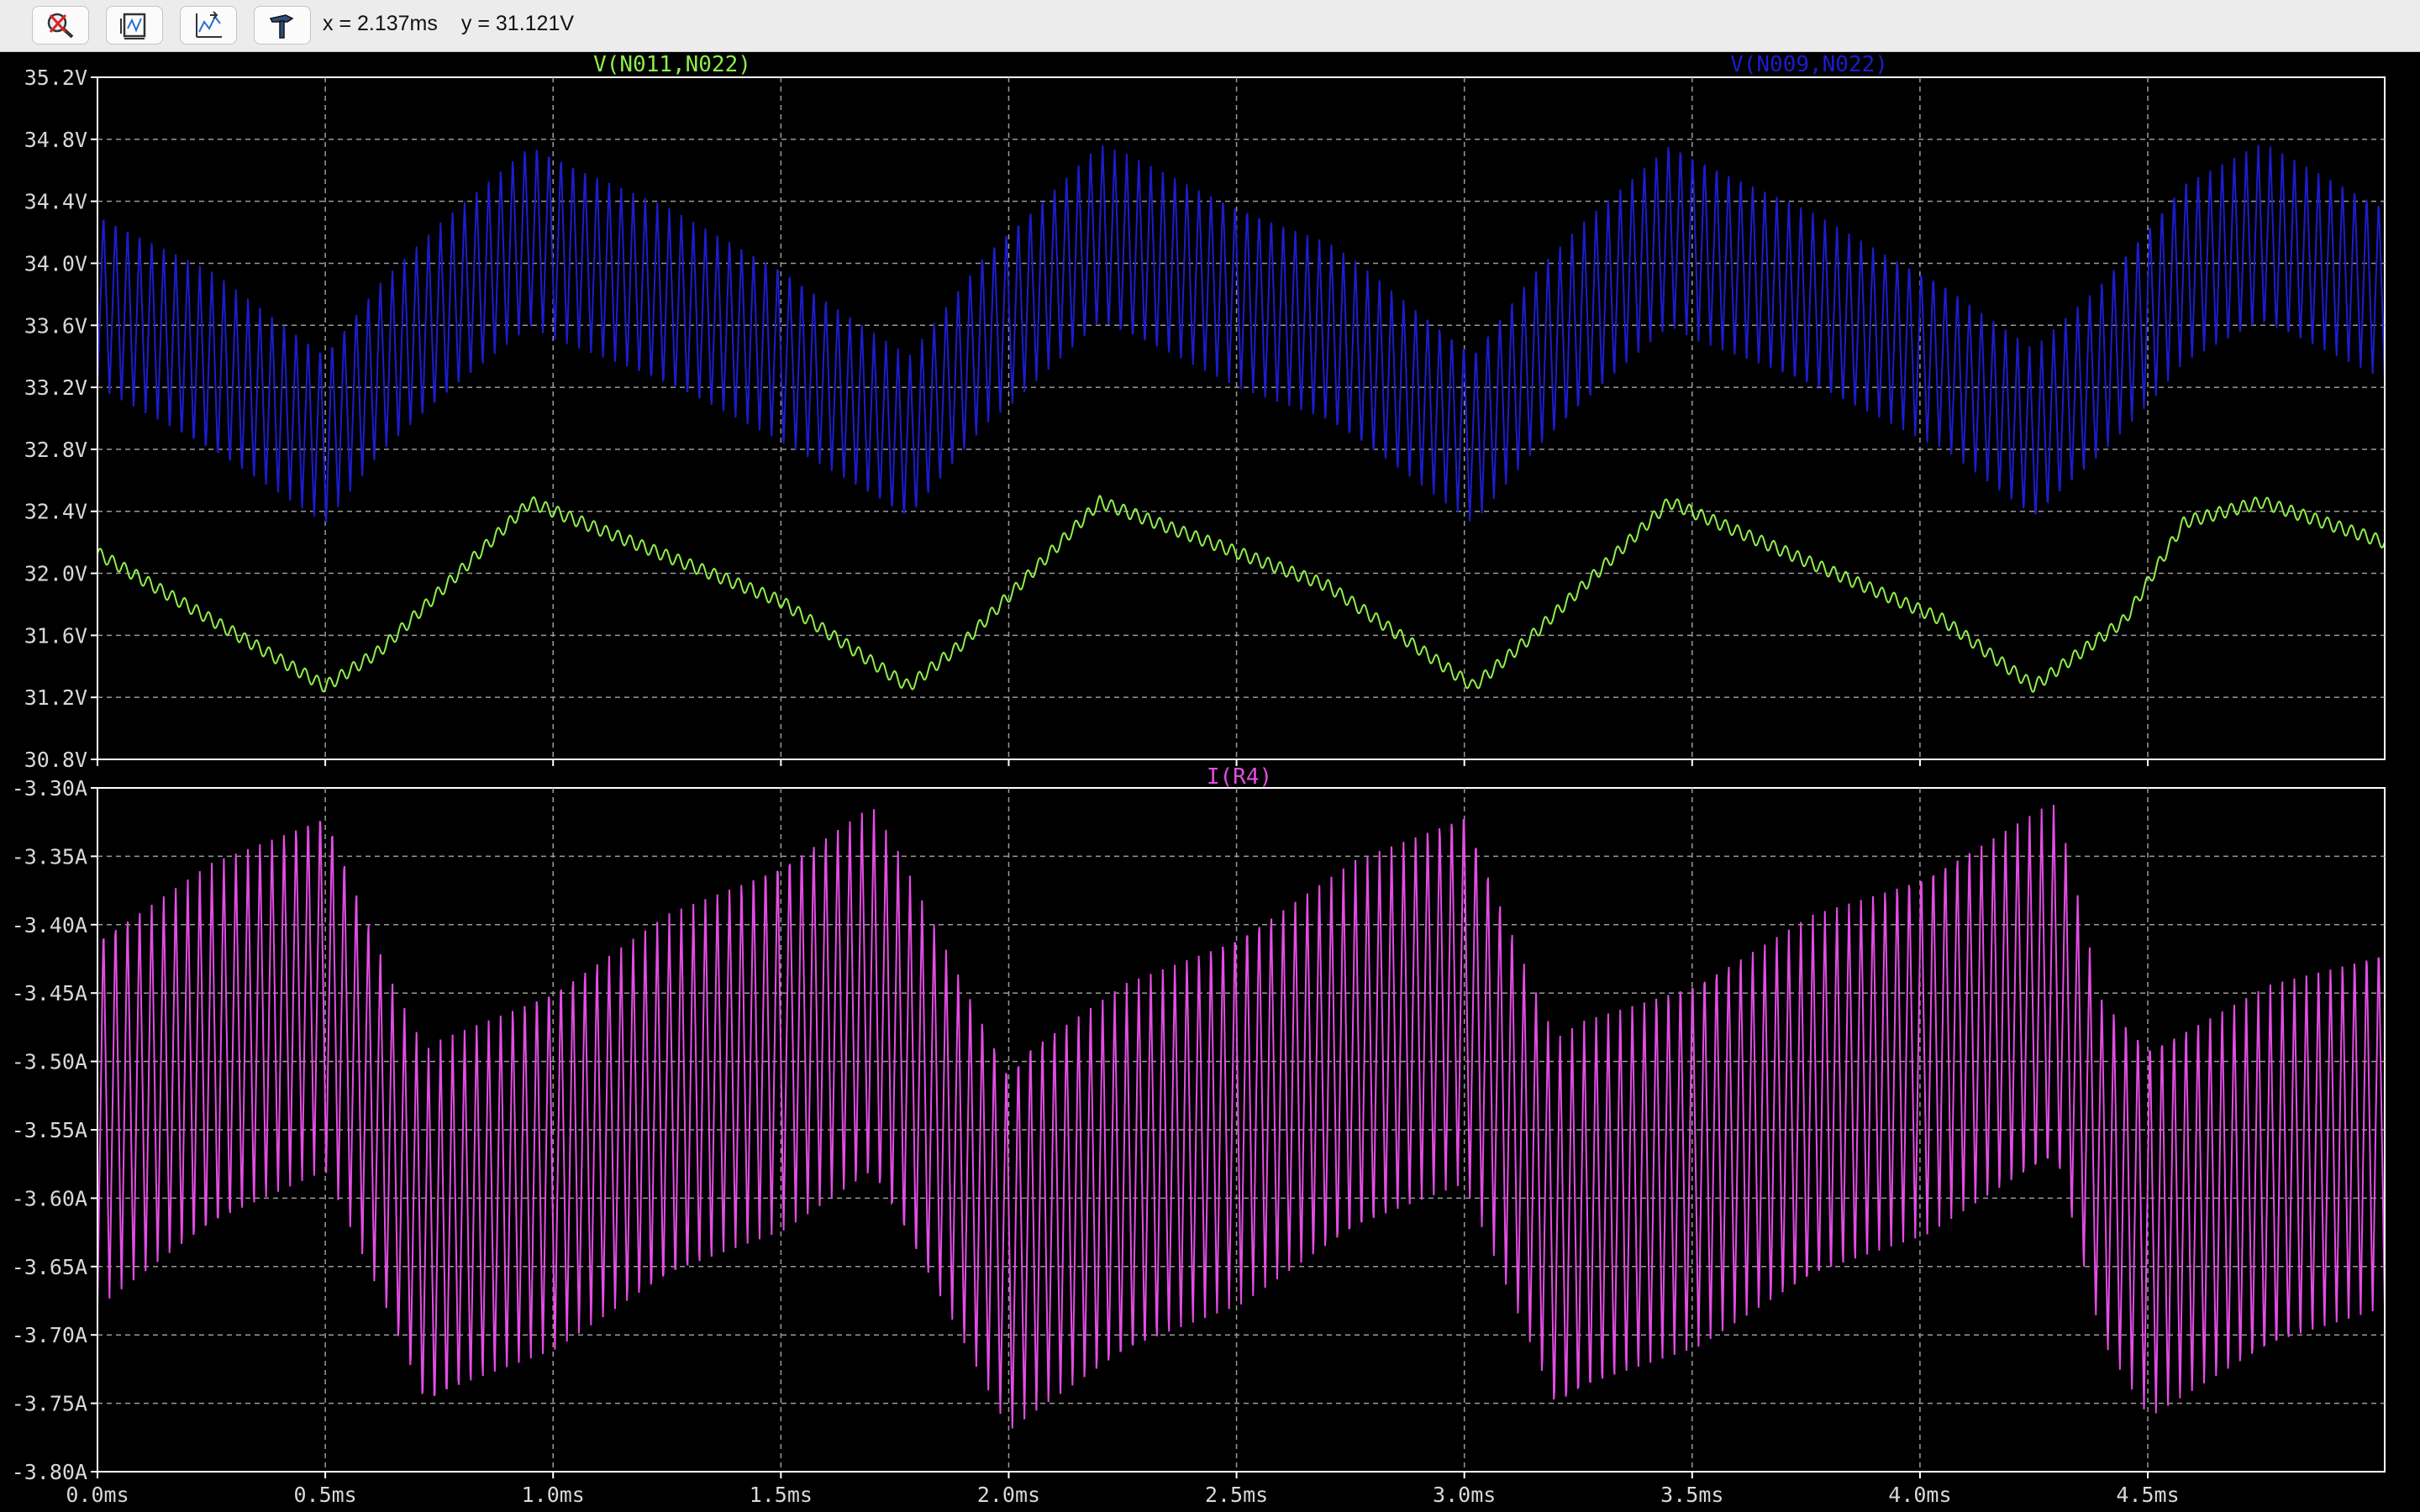 Image resolution: width=2420 pixels, height=1512 pixels. Describe the element at coordinates (50, 925) in the screenshot. I see `y-tick-label: -3.40A` at that location.